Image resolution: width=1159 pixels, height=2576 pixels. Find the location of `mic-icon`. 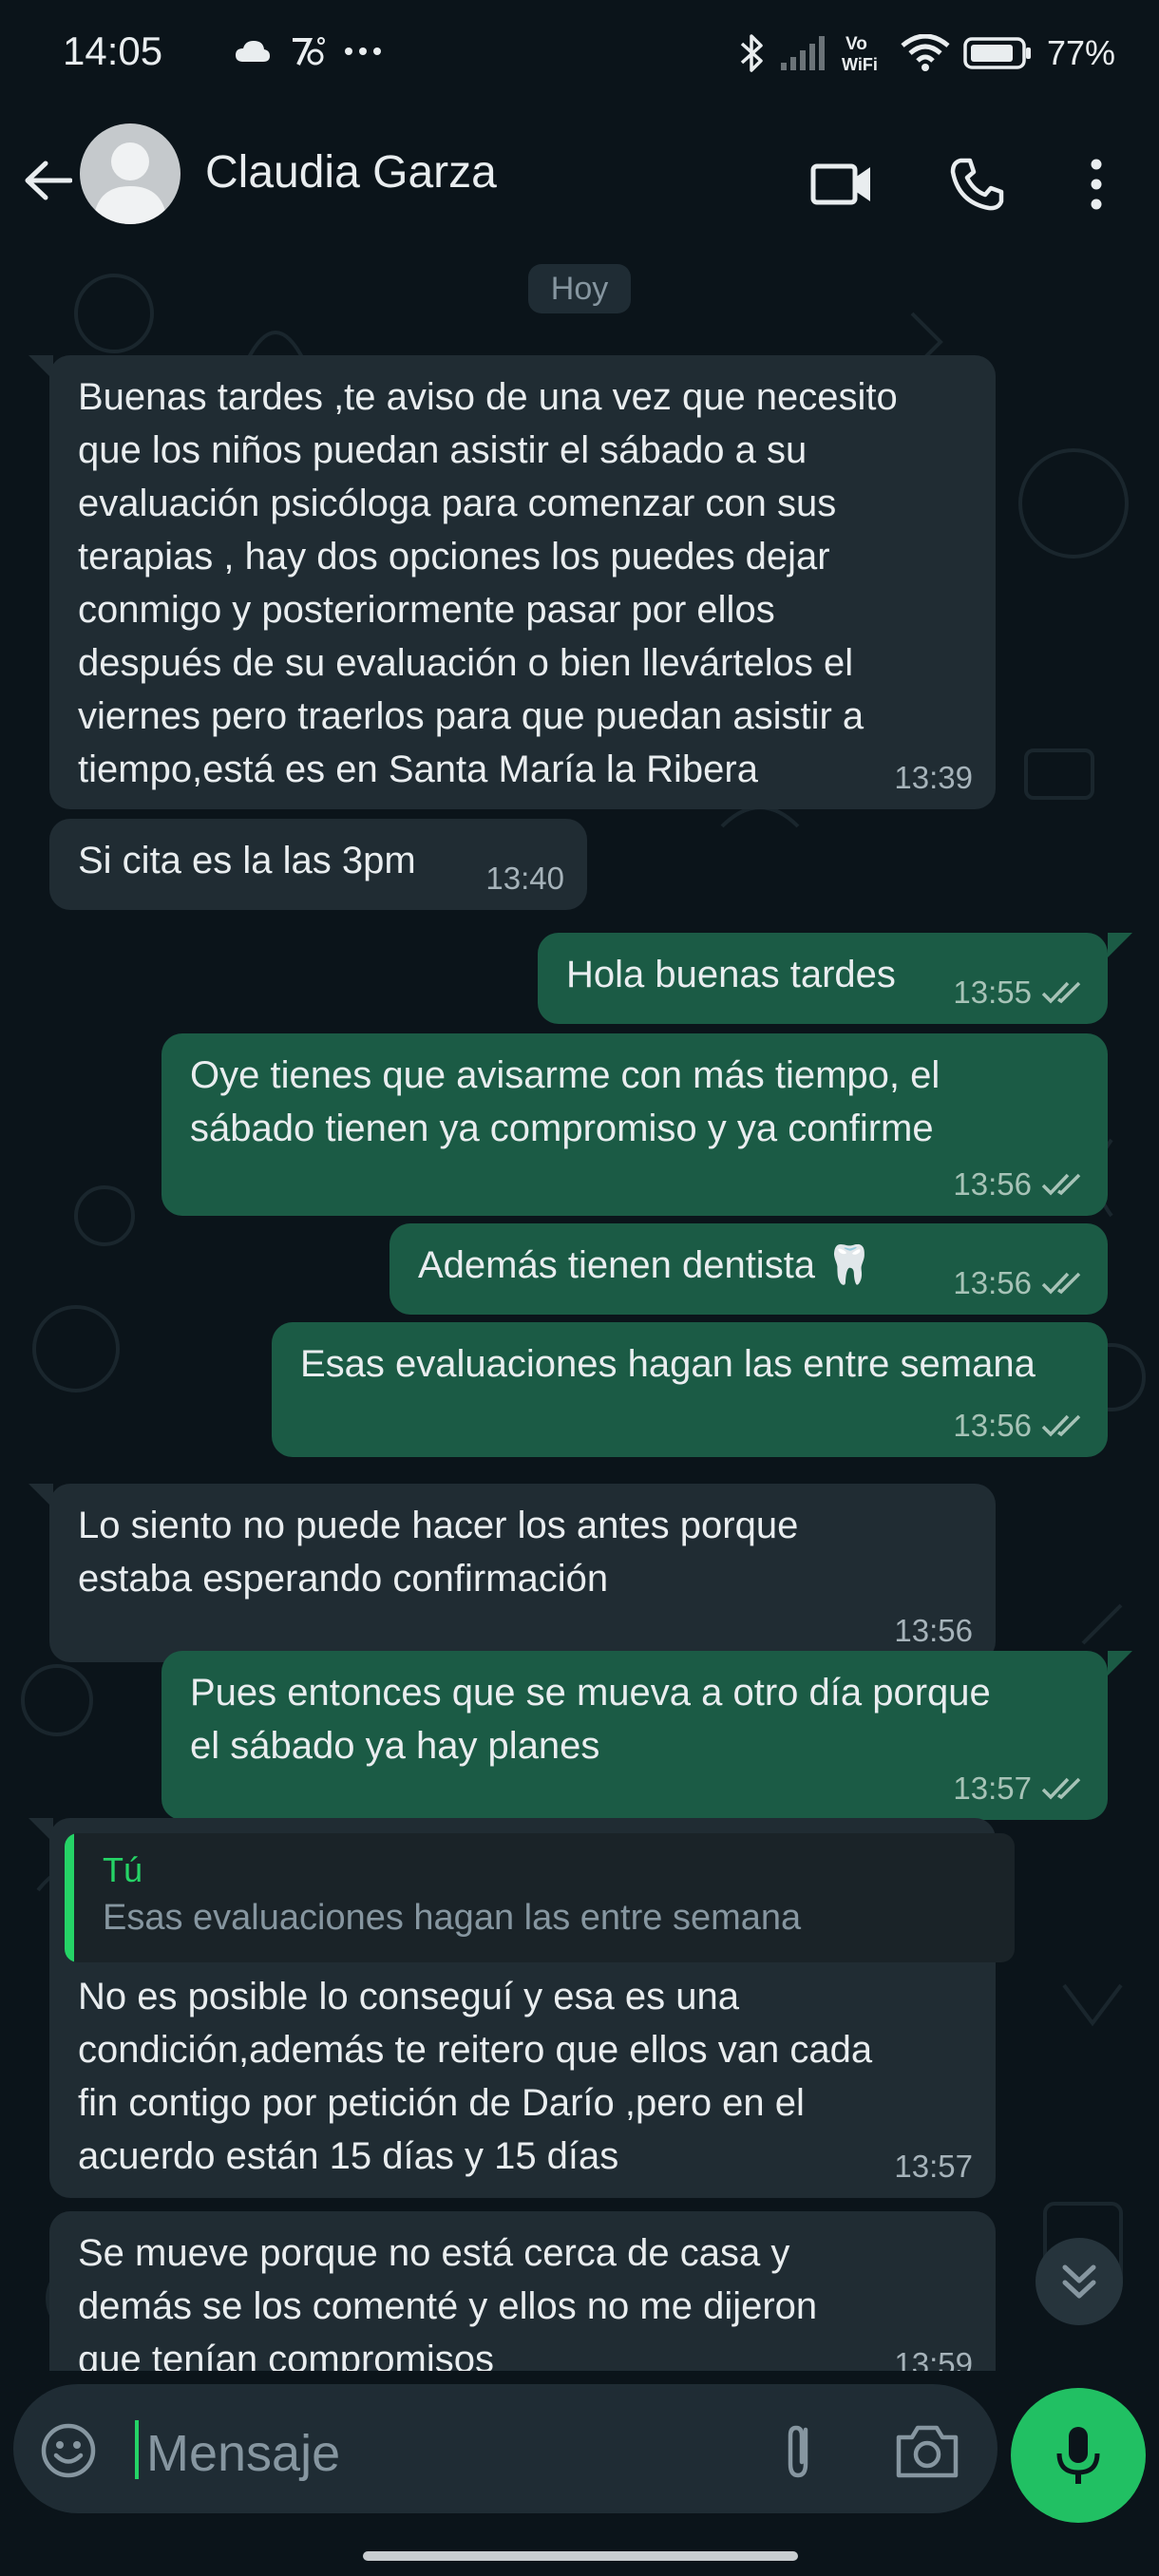

mic-icon is located at coordinates (1078, 2455).